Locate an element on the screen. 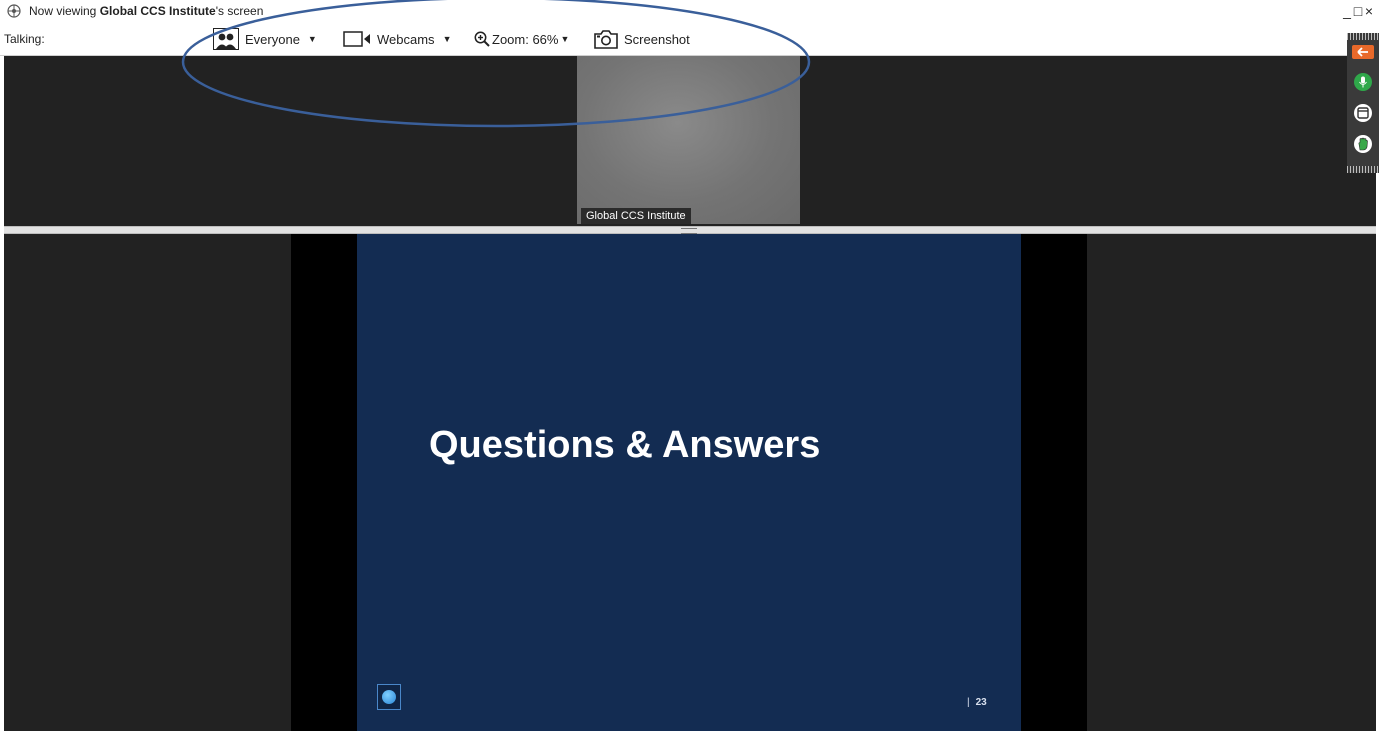 The width and height of the screenshot is (1379, 735). everyone-dropdown: Everyone ▼ is located at coordinates (265, 39).